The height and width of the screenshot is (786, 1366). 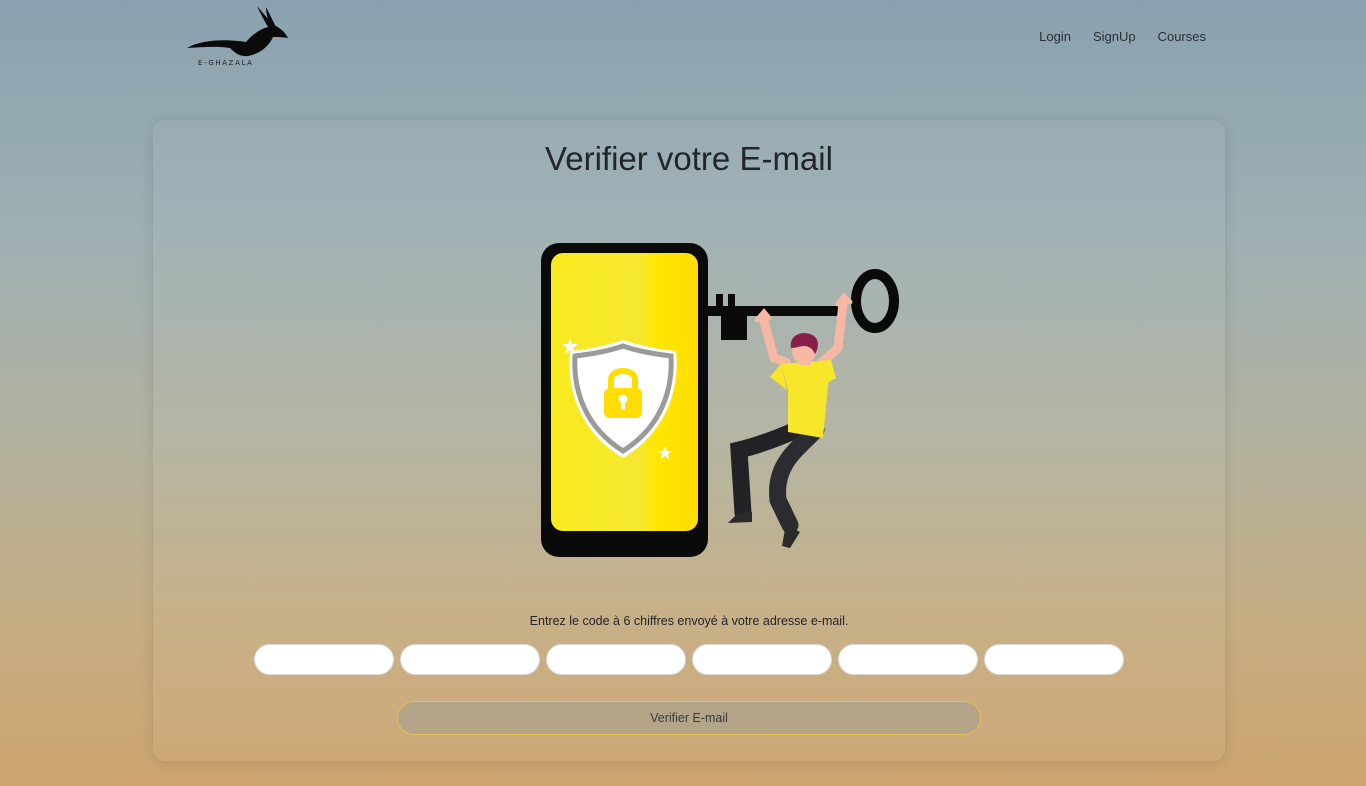 What do you see at coordinates (720, 400) in the screenshot?
I see `phone-security-key-illustration` at bounding box center [720, 400].